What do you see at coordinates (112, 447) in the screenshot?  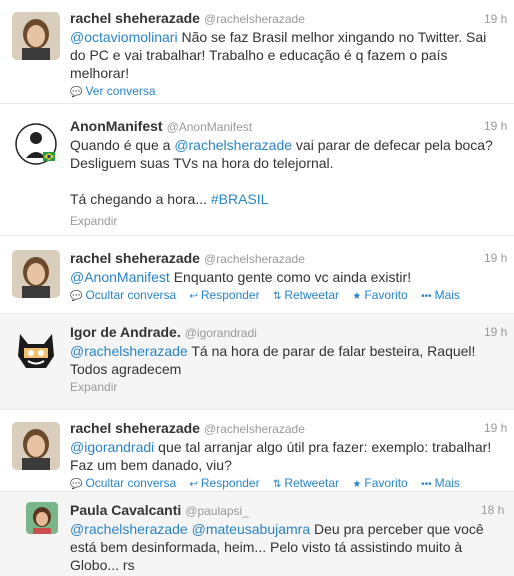 I see `mention-link: @igorandradi` at bounding box center [112, 447].